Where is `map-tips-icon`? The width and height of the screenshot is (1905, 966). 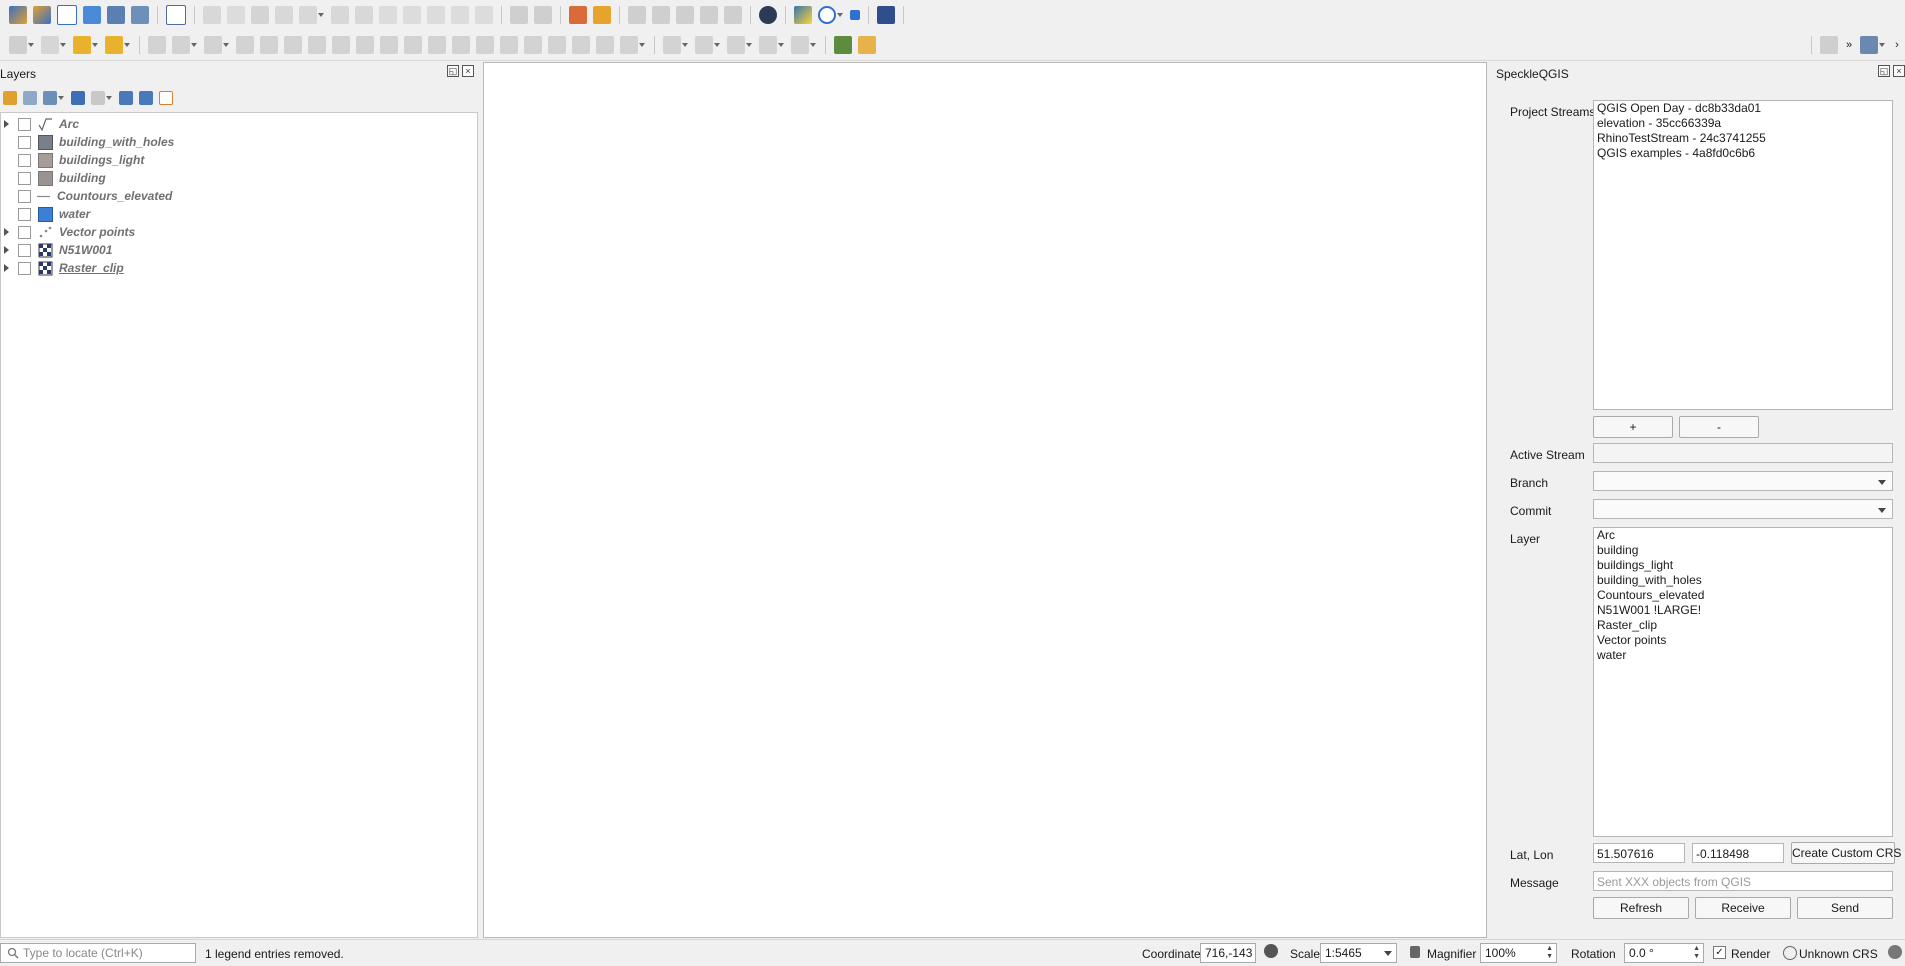
map-tips-icon is located at coordinates (800, 45).